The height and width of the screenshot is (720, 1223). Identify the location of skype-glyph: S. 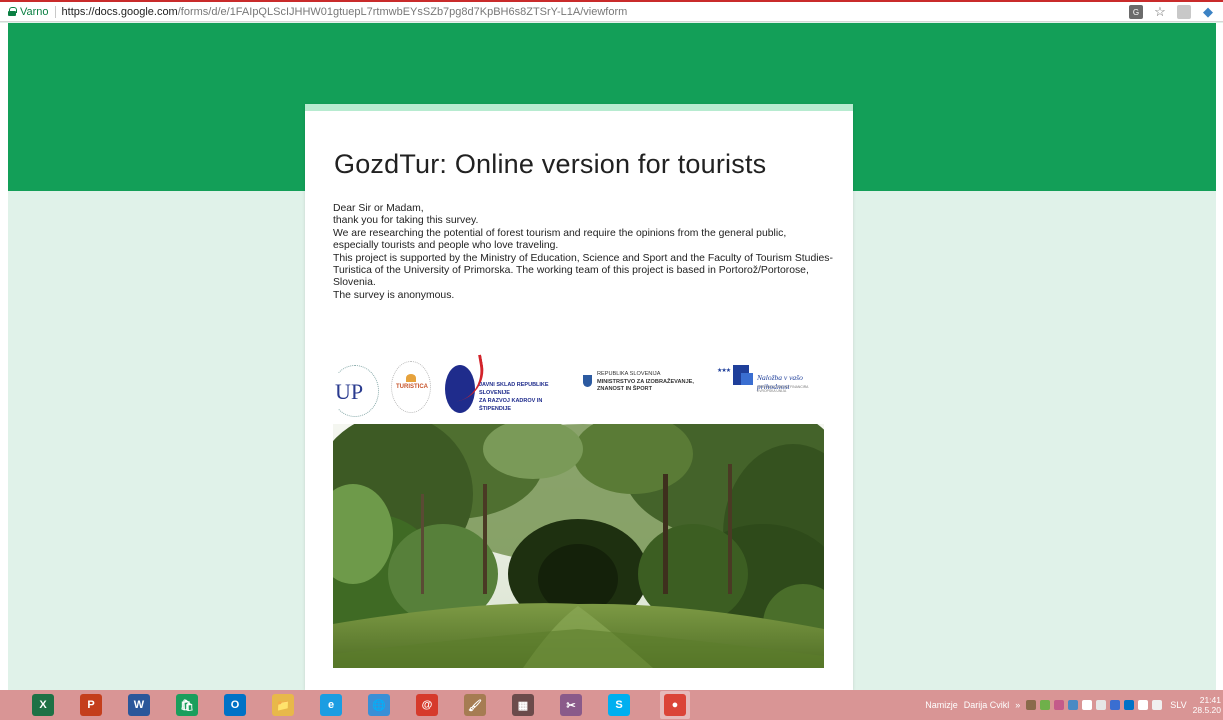
(619, 705).